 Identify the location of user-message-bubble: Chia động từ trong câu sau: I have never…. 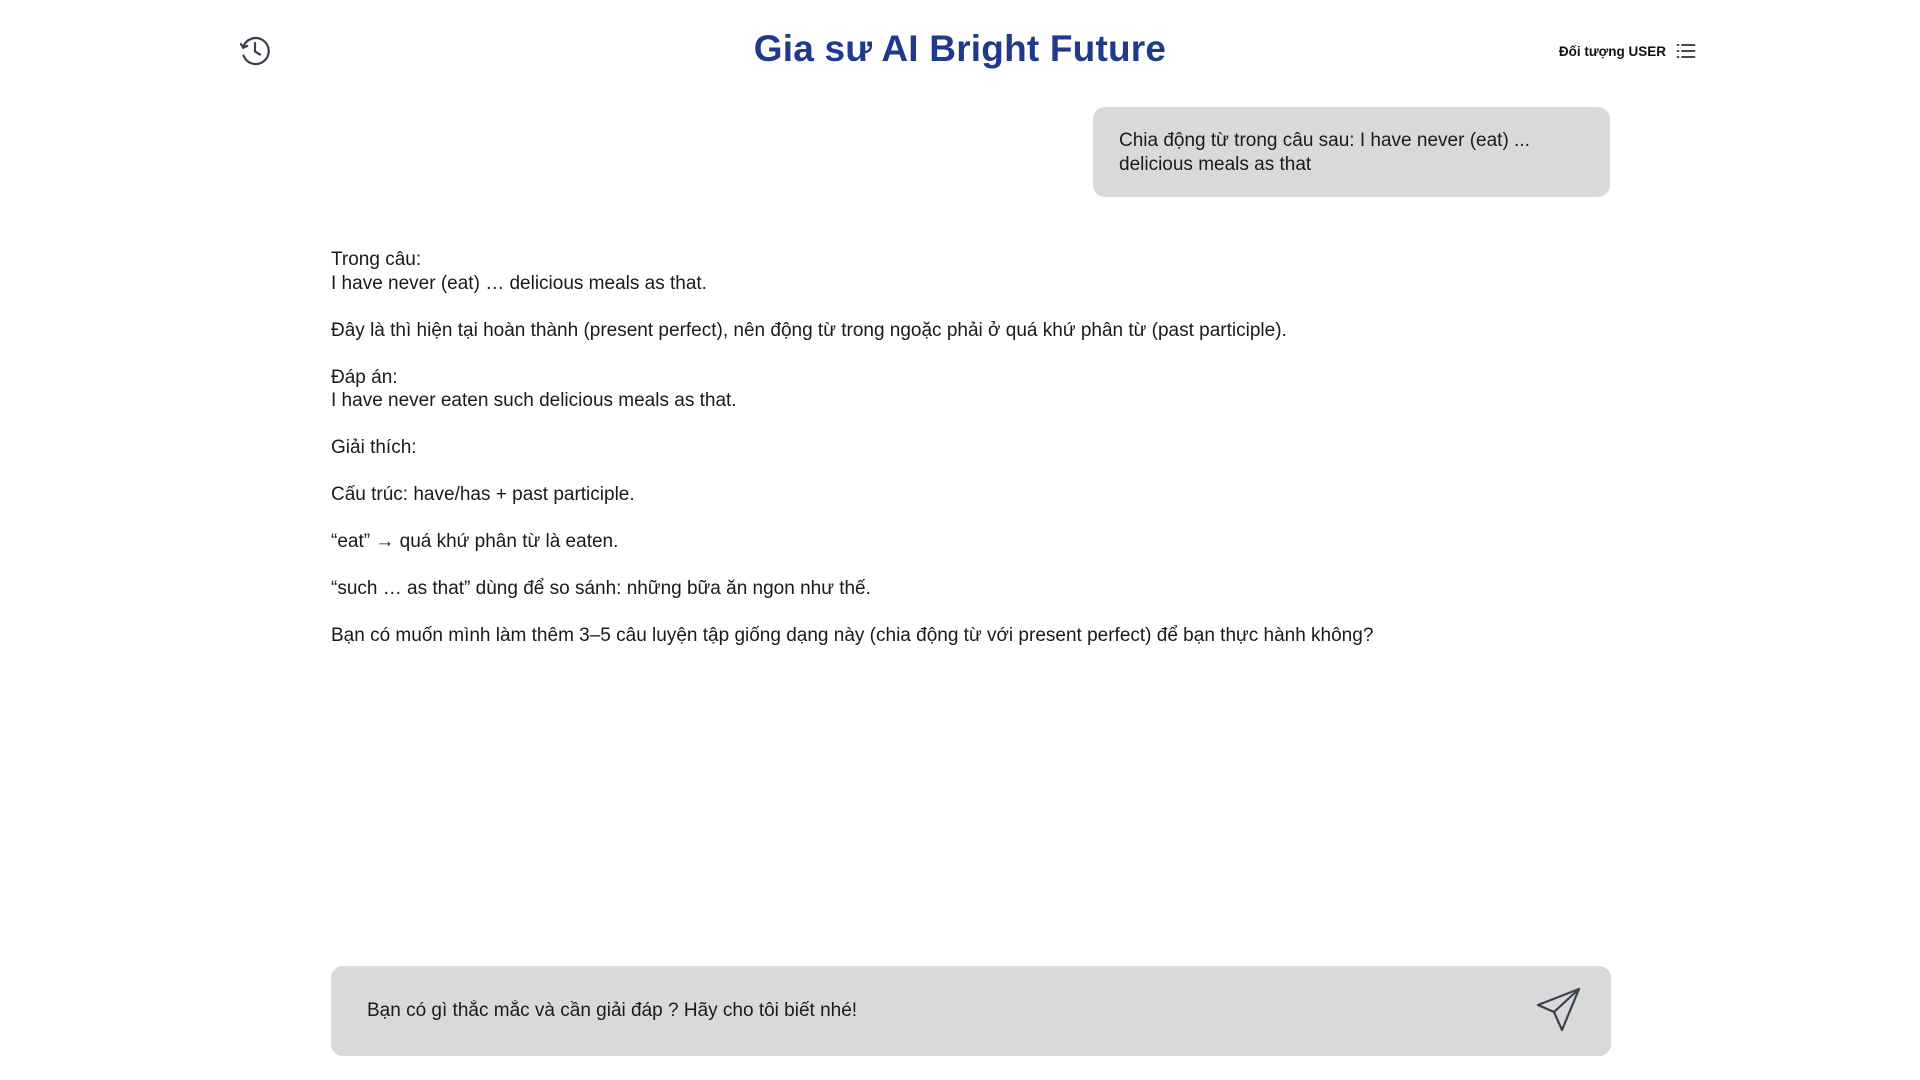
(1351, 152).